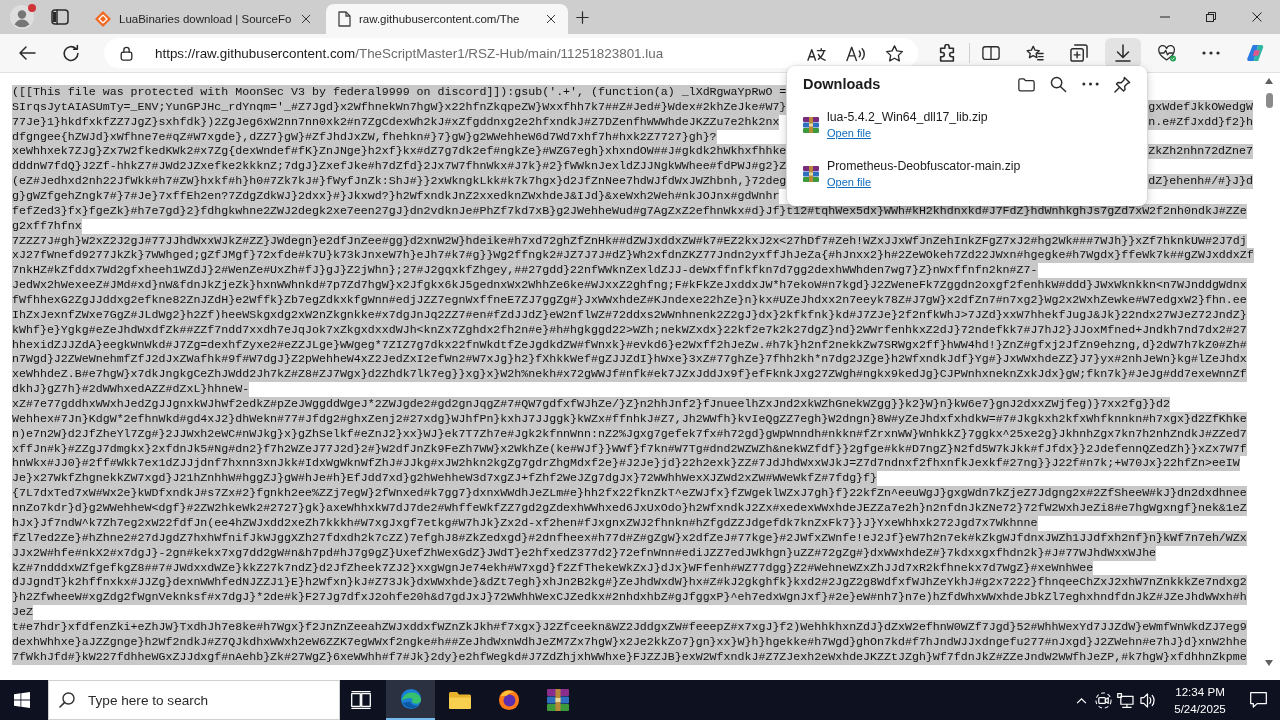 This screenshot has width=1280, height=720. Describe the element at coordinates (1125, 700) in the screenshot. I see `network-icon` at that location.